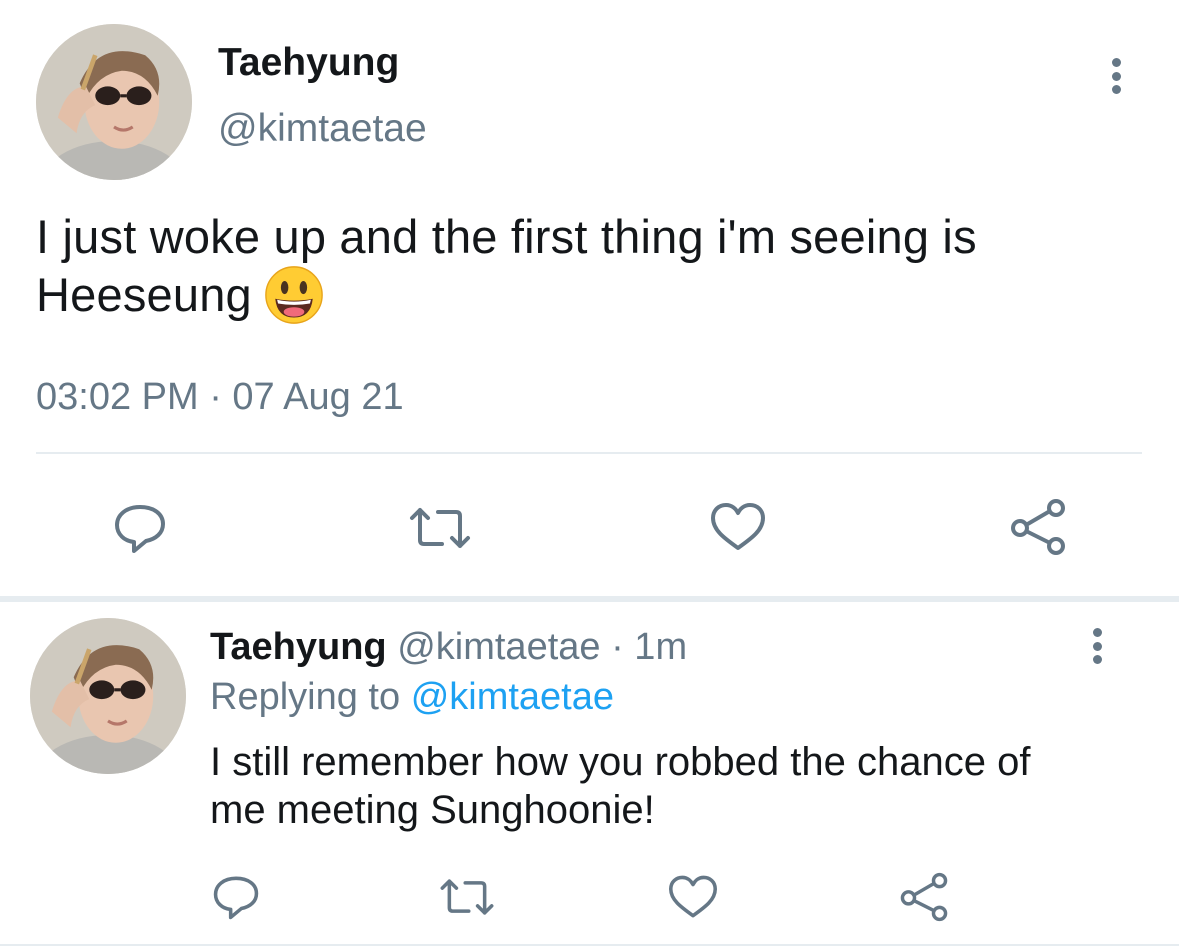 The width and height of the screenshot is (1179, 948). I want to click on reply-share-button, so click(924, 897).